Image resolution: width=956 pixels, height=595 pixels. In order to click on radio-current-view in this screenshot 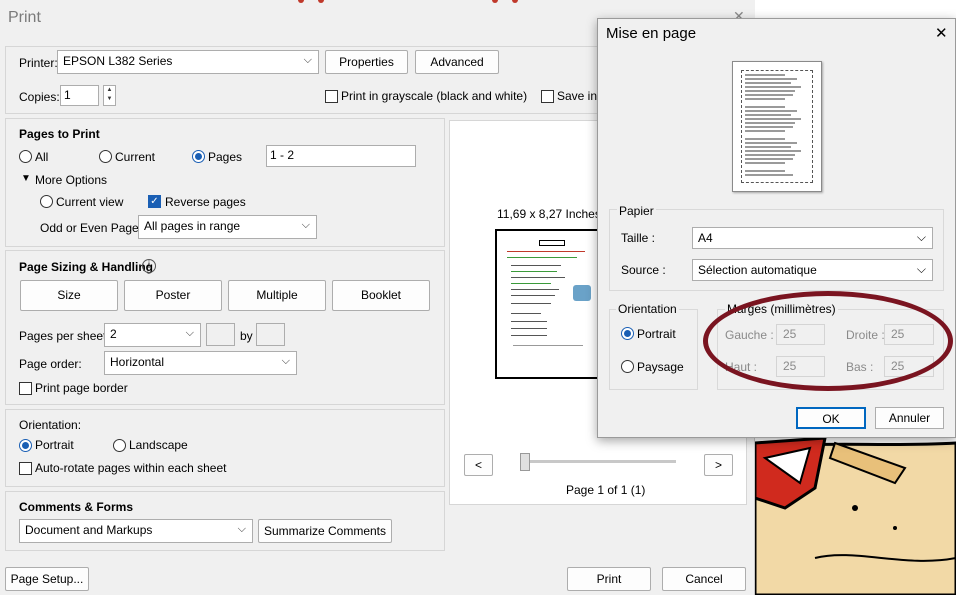, I will do `click(46, 201)`.